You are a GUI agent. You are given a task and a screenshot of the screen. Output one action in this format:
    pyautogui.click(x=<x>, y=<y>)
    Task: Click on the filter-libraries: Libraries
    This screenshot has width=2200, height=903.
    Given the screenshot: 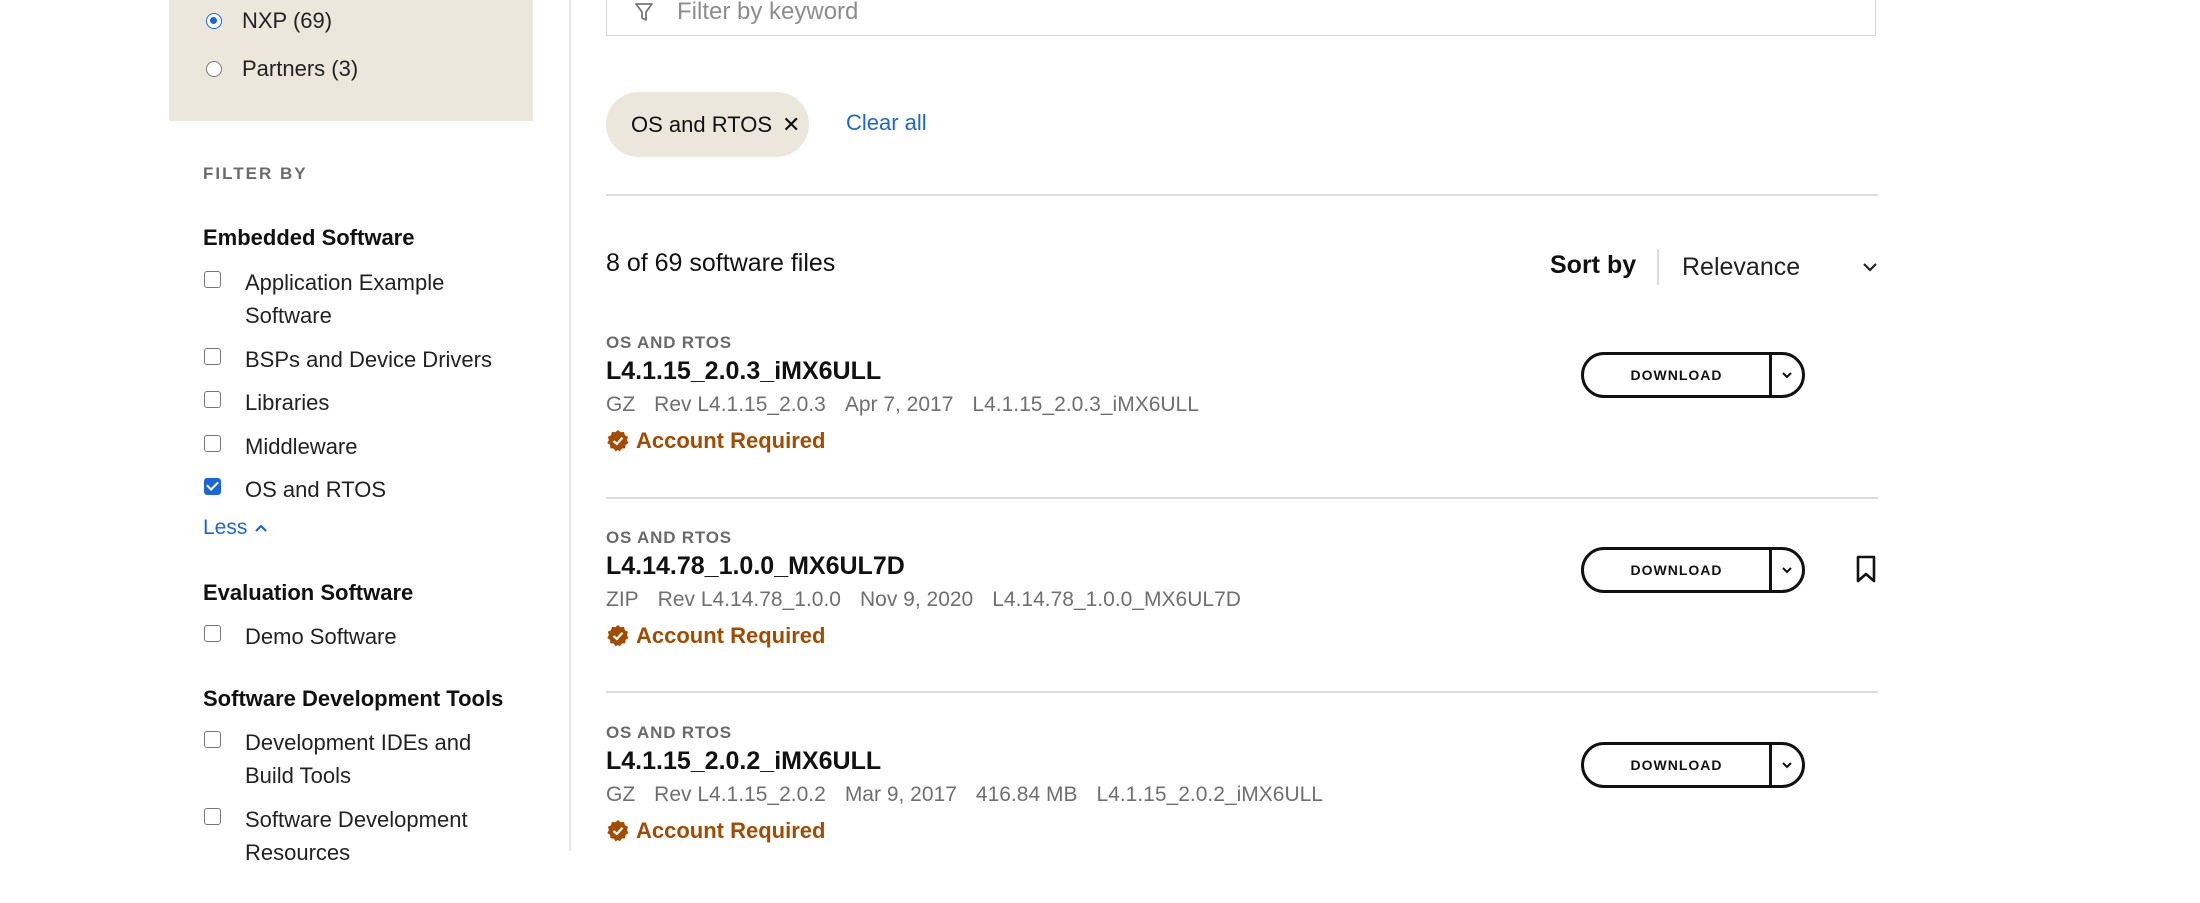 What is the action you would take?
    pyautogui.click(x=369, y=402)
    